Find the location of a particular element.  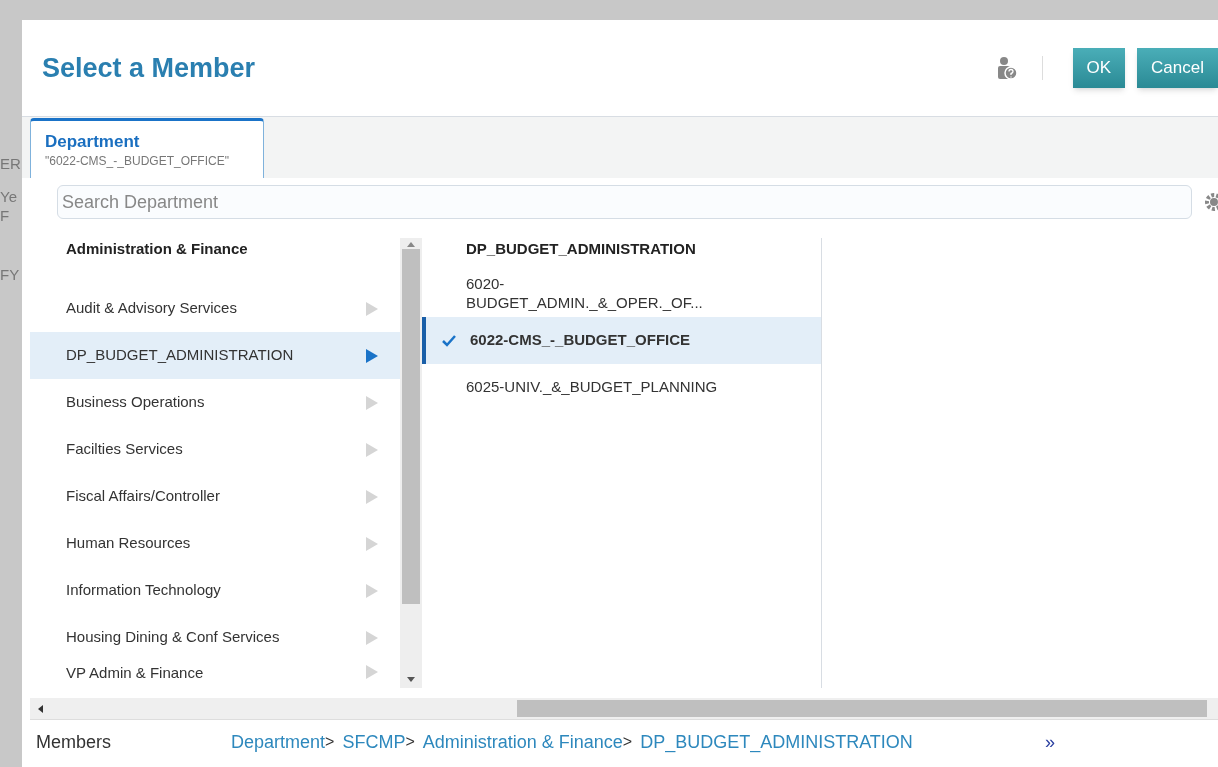

breadcrumb-link: SFCMP is located at coordinates (374, 742).